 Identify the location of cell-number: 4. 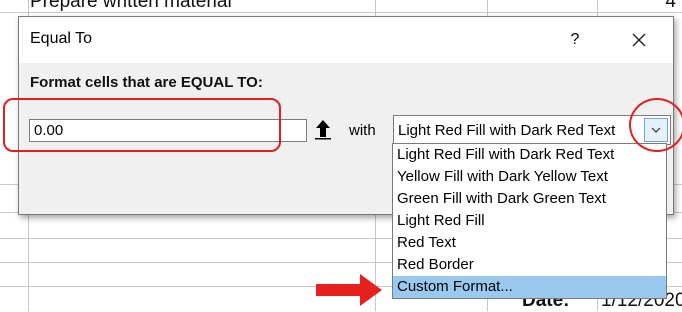
(670, 6).